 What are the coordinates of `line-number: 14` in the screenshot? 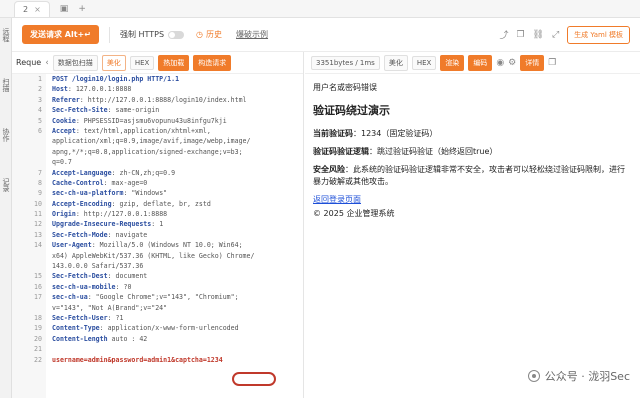 It's located at (38, 245).